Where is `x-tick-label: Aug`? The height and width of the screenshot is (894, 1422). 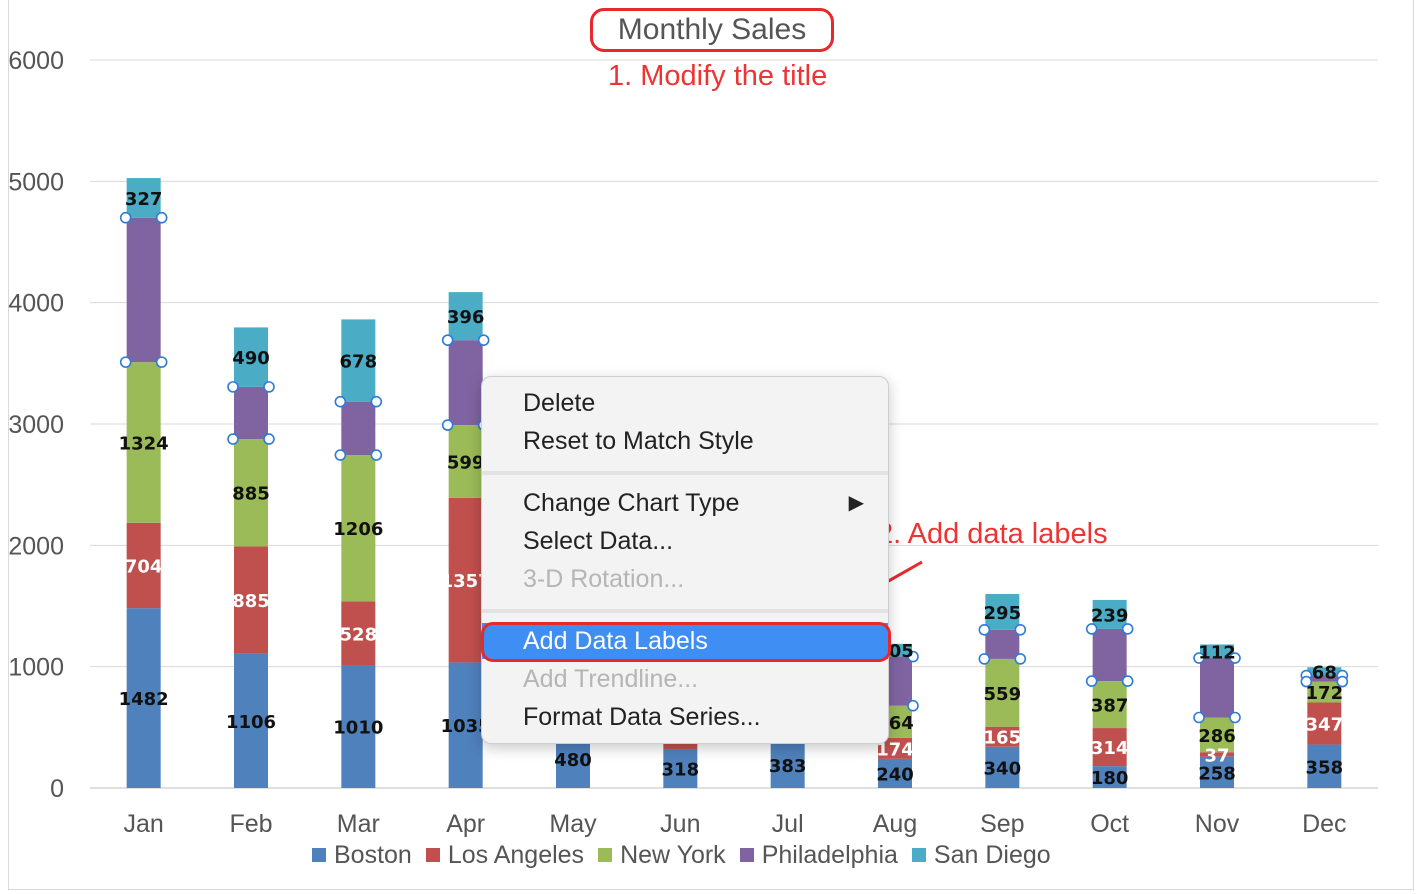 x-tick-label: Aug is located at coordinates (895, 824).